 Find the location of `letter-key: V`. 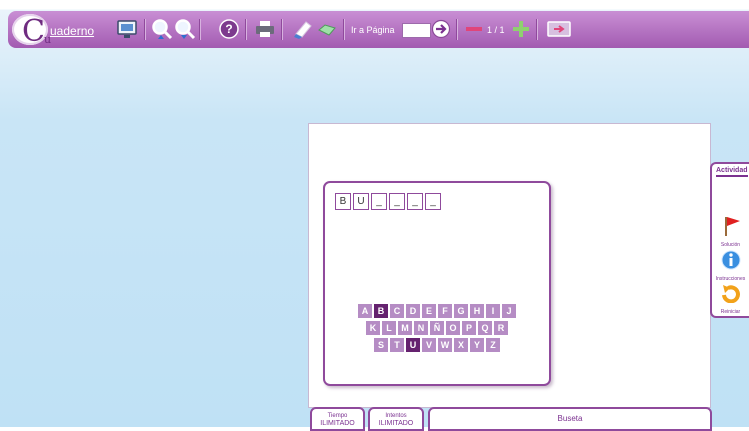

letter-key: V is located at coordinates (429, 345).